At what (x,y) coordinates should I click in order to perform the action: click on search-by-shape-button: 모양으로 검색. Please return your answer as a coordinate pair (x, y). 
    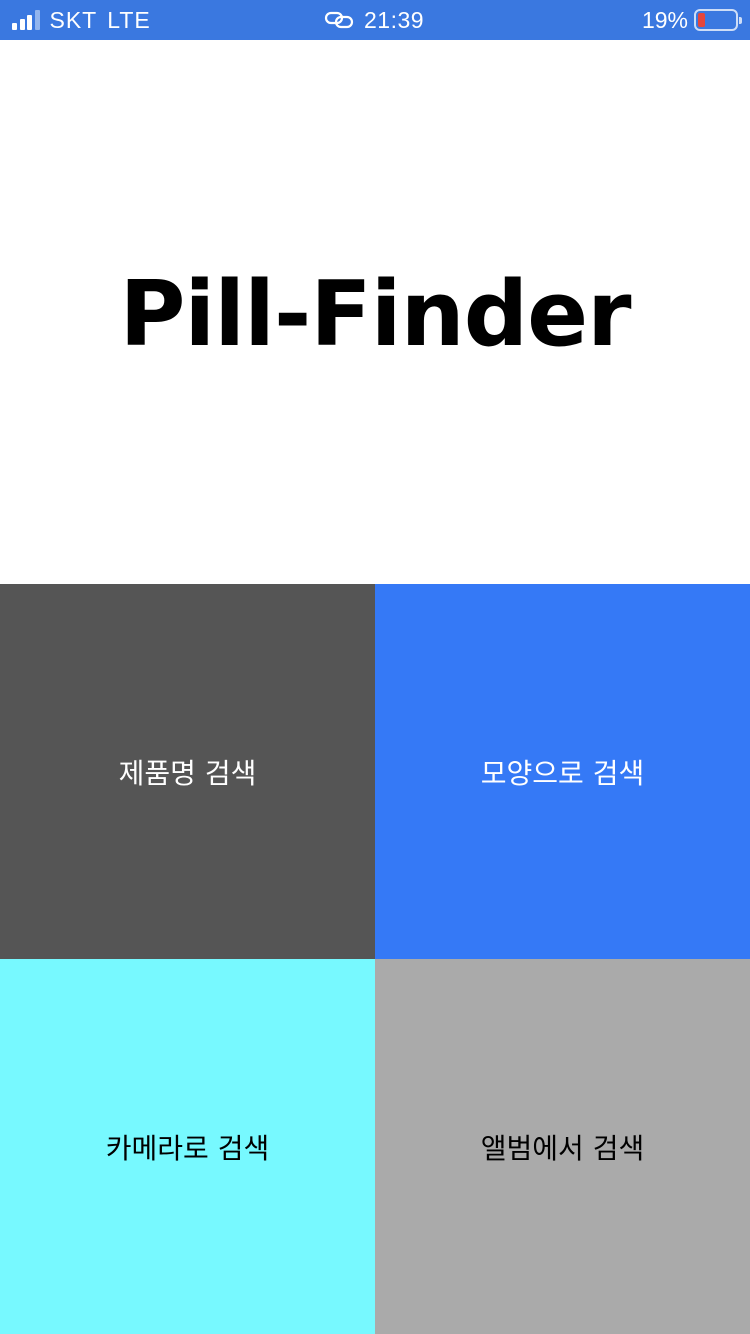
    Looking at the image, I should click on (562, 771).